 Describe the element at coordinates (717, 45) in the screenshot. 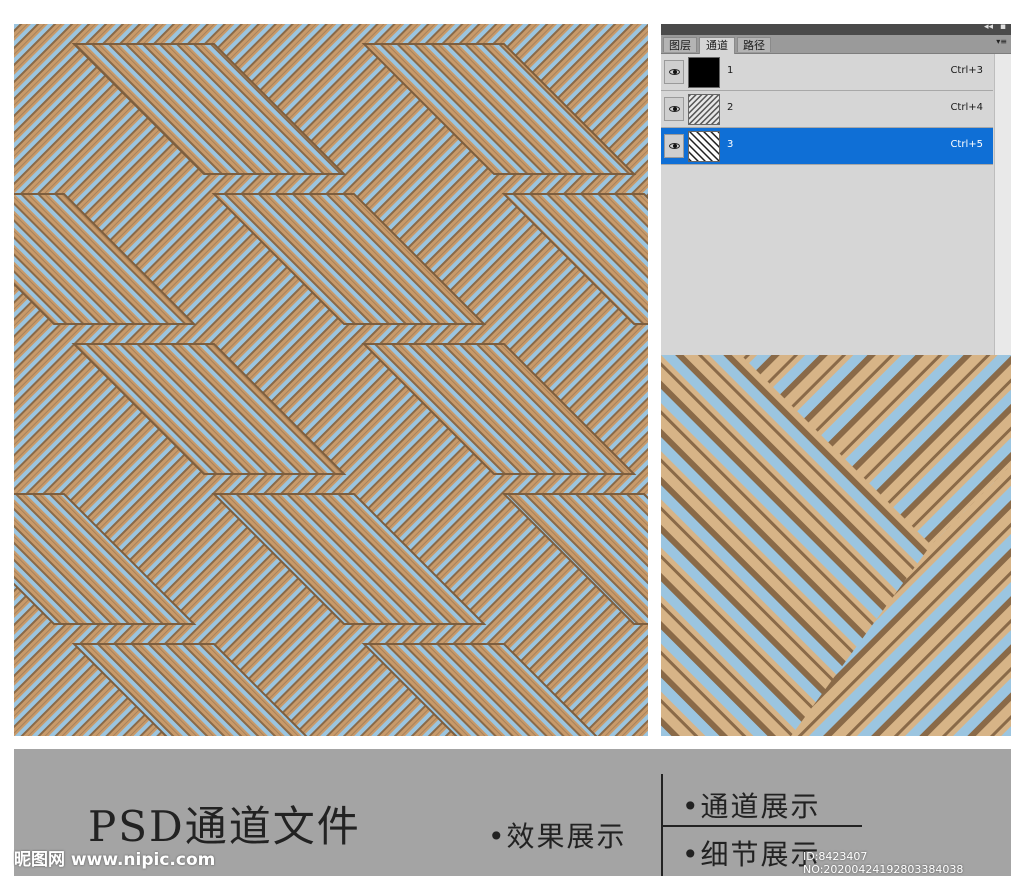

I see `tab-channels: 通道` at that location.